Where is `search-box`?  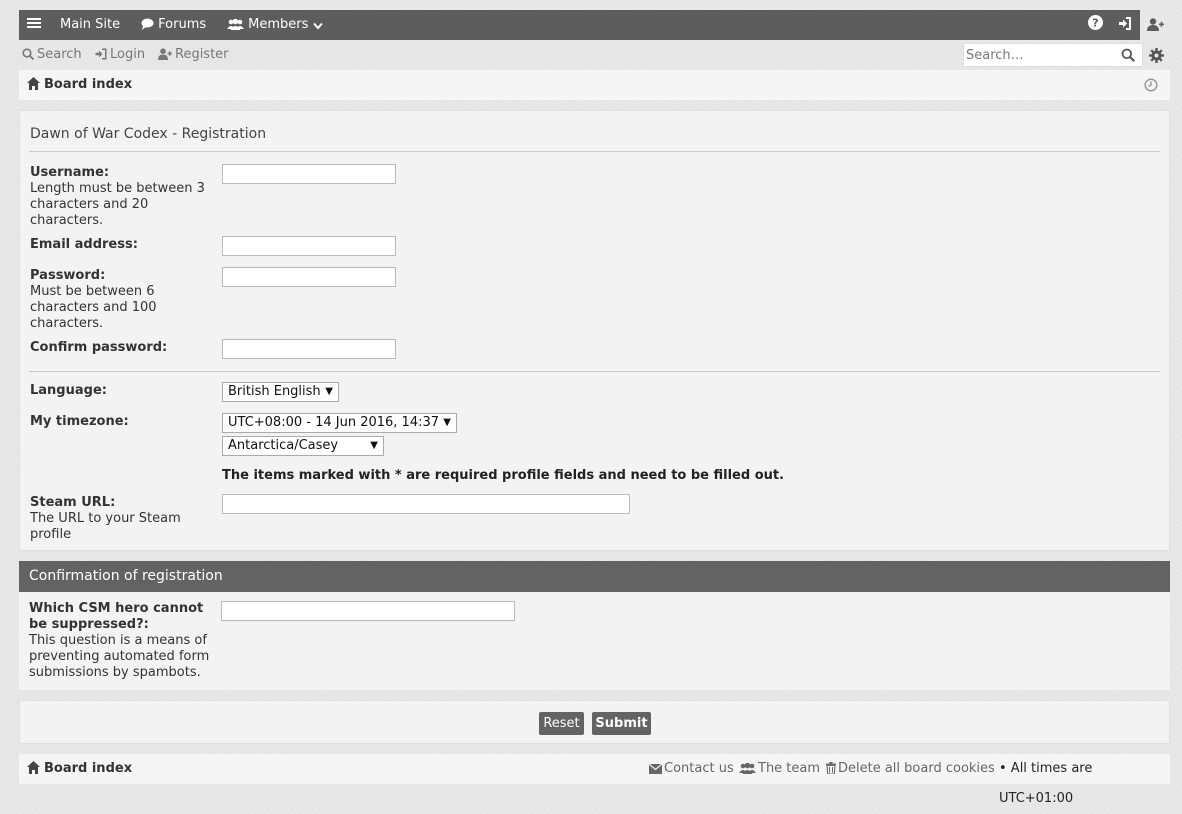
search-box is located at coordinates (1053, 55).